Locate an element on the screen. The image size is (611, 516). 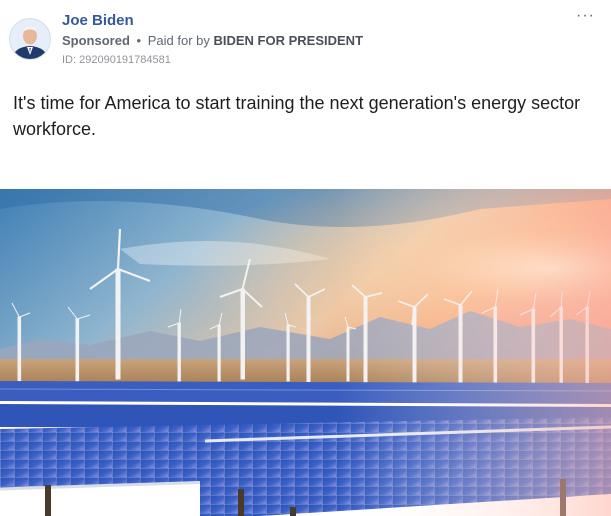
avatar-portrait-icon is located at coordinates (30, 39).